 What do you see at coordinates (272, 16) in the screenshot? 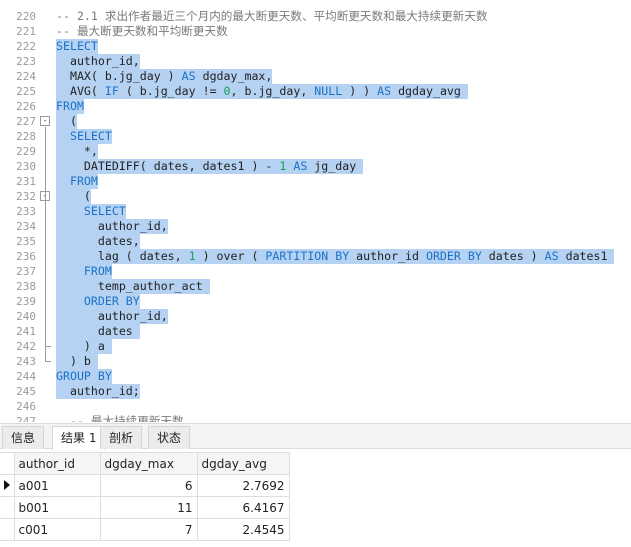
I see `code-text: -- 2.1 求出作者最近三个月内的最大断更天数、平均断更天数和最大持续更新天数` at bounding box center [272, 16].